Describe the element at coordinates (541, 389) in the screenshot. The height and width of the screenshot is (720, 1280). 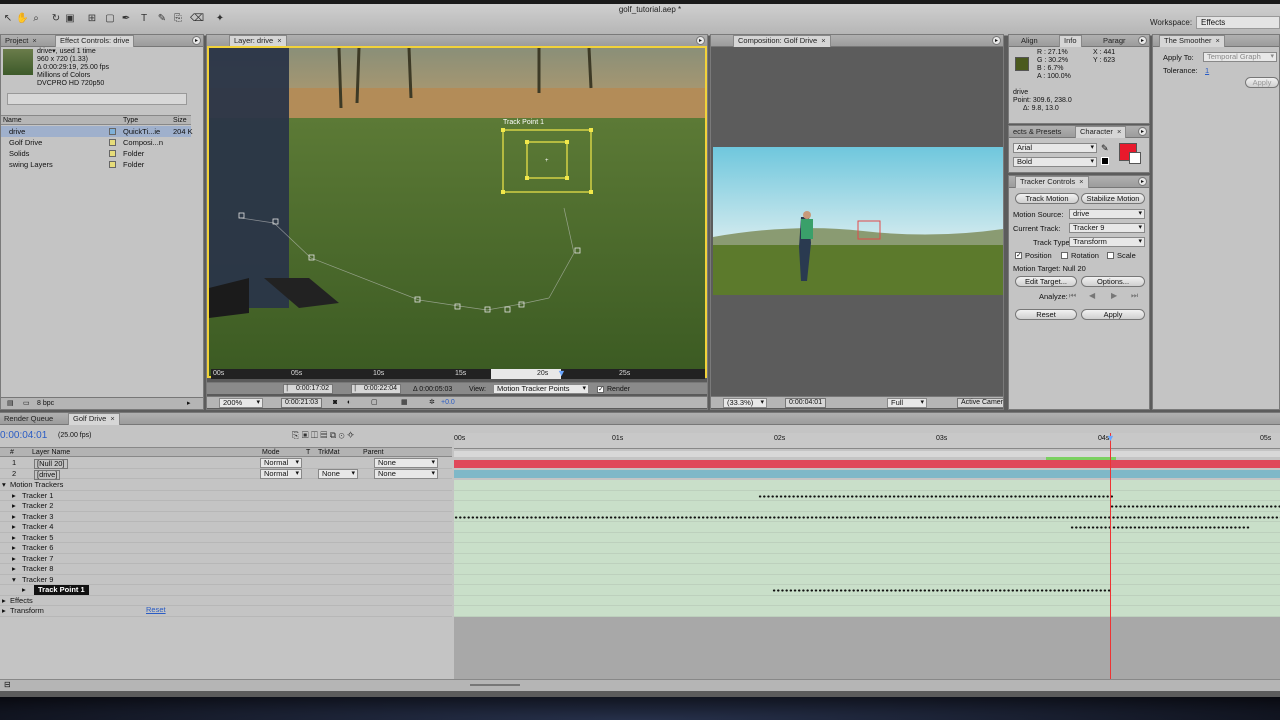
I see `view-select: Motion Tracker Points` at that location.